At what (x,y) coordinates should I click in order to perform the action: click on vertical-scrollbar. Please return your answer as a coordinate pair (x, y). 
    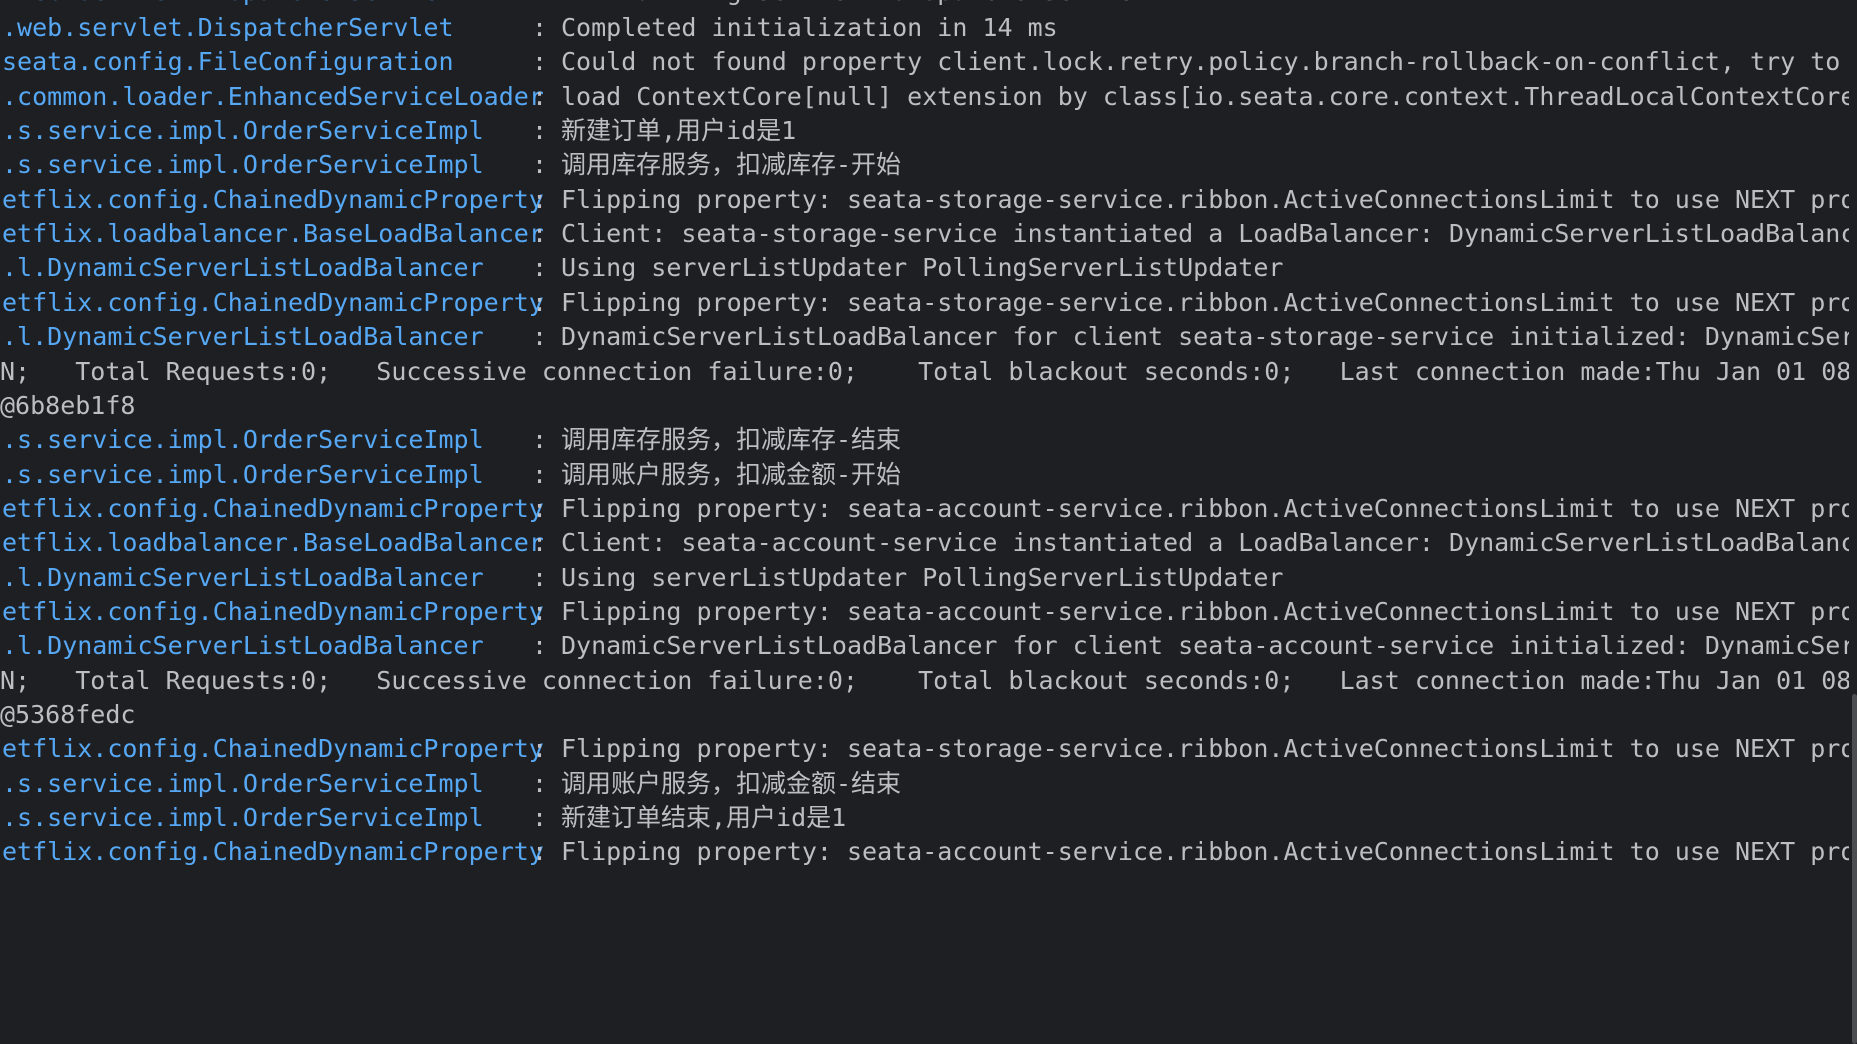
    Looking at the image, I should click on (1853, 522).